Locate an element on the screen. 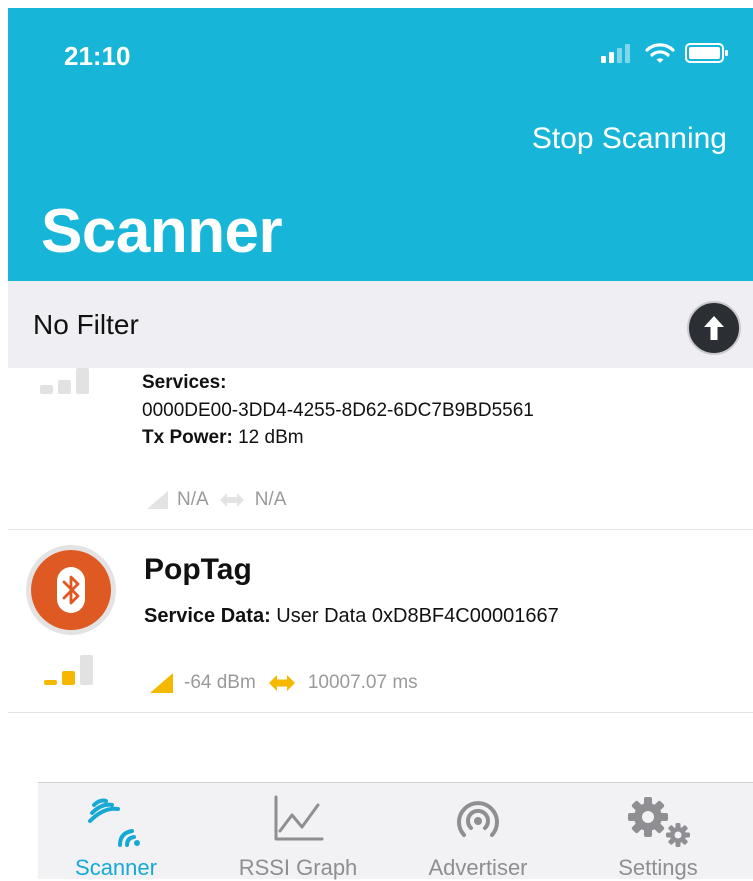 The height and width of the screenshot is (881, 753). device-meta: -64 dBm 10007.07 ms is located at coordinates (284, 683).